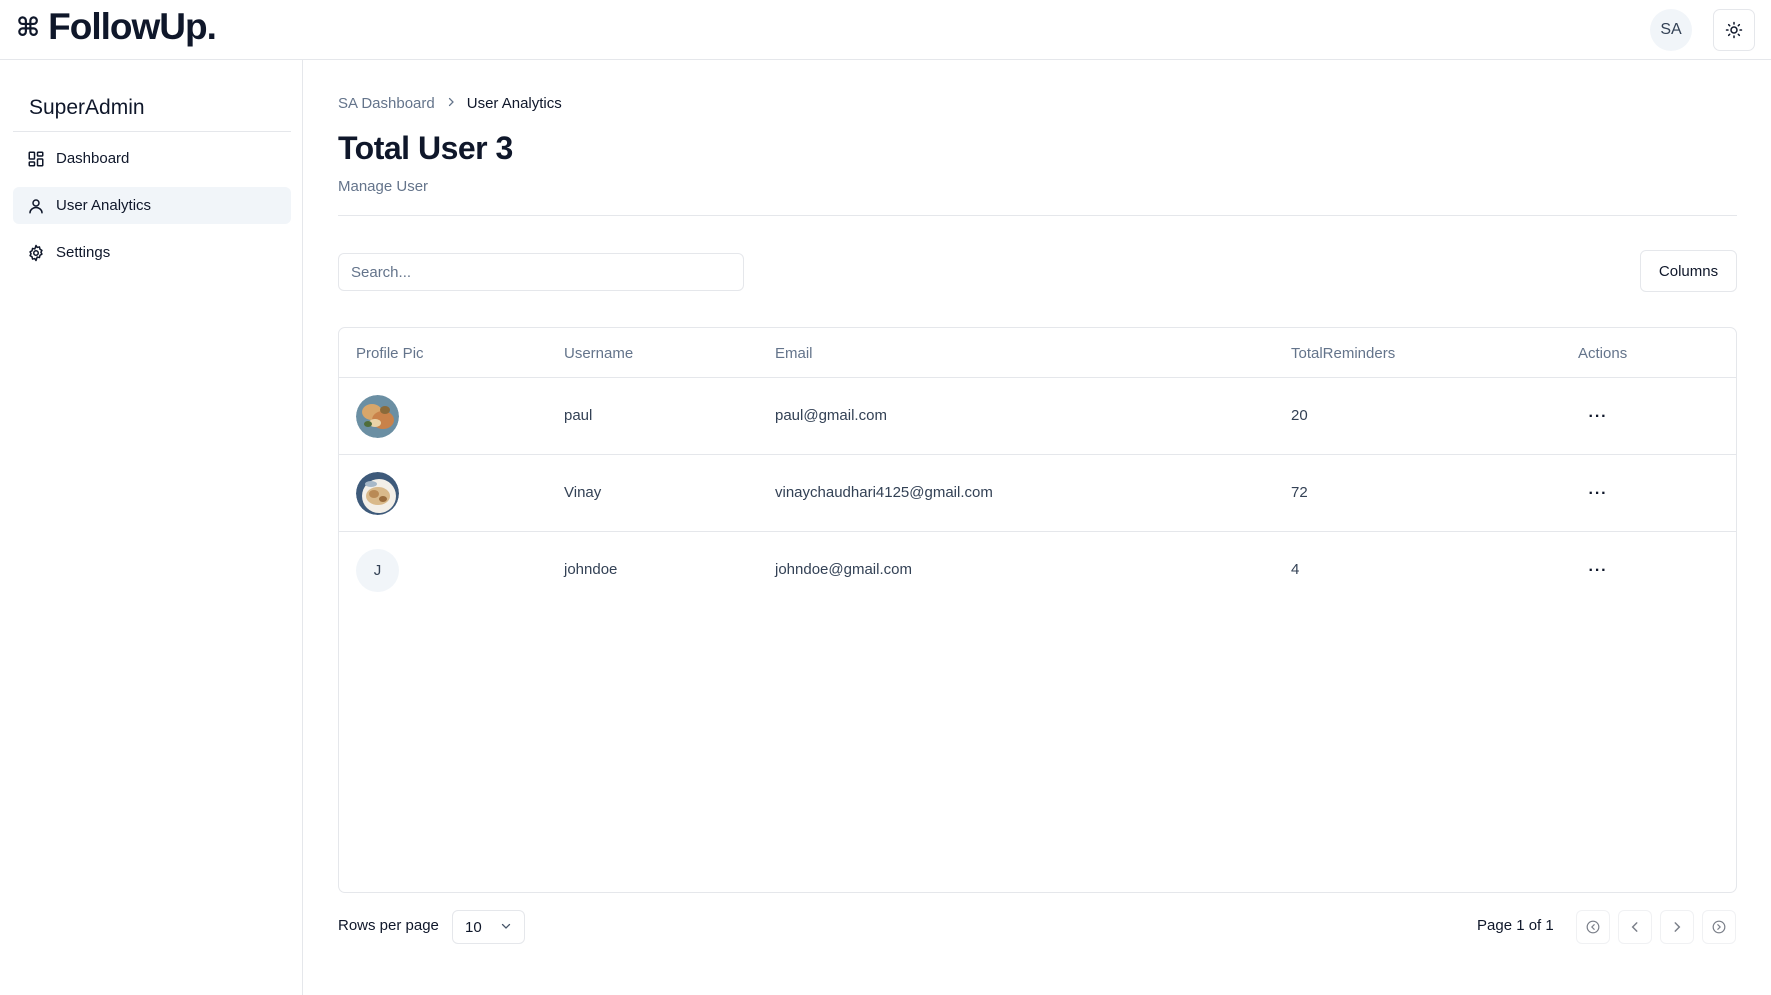 Image resolution: width=1771 pixels, height=995 pixels. I want to click on chevrons-left-icon, so click(1593, 927).